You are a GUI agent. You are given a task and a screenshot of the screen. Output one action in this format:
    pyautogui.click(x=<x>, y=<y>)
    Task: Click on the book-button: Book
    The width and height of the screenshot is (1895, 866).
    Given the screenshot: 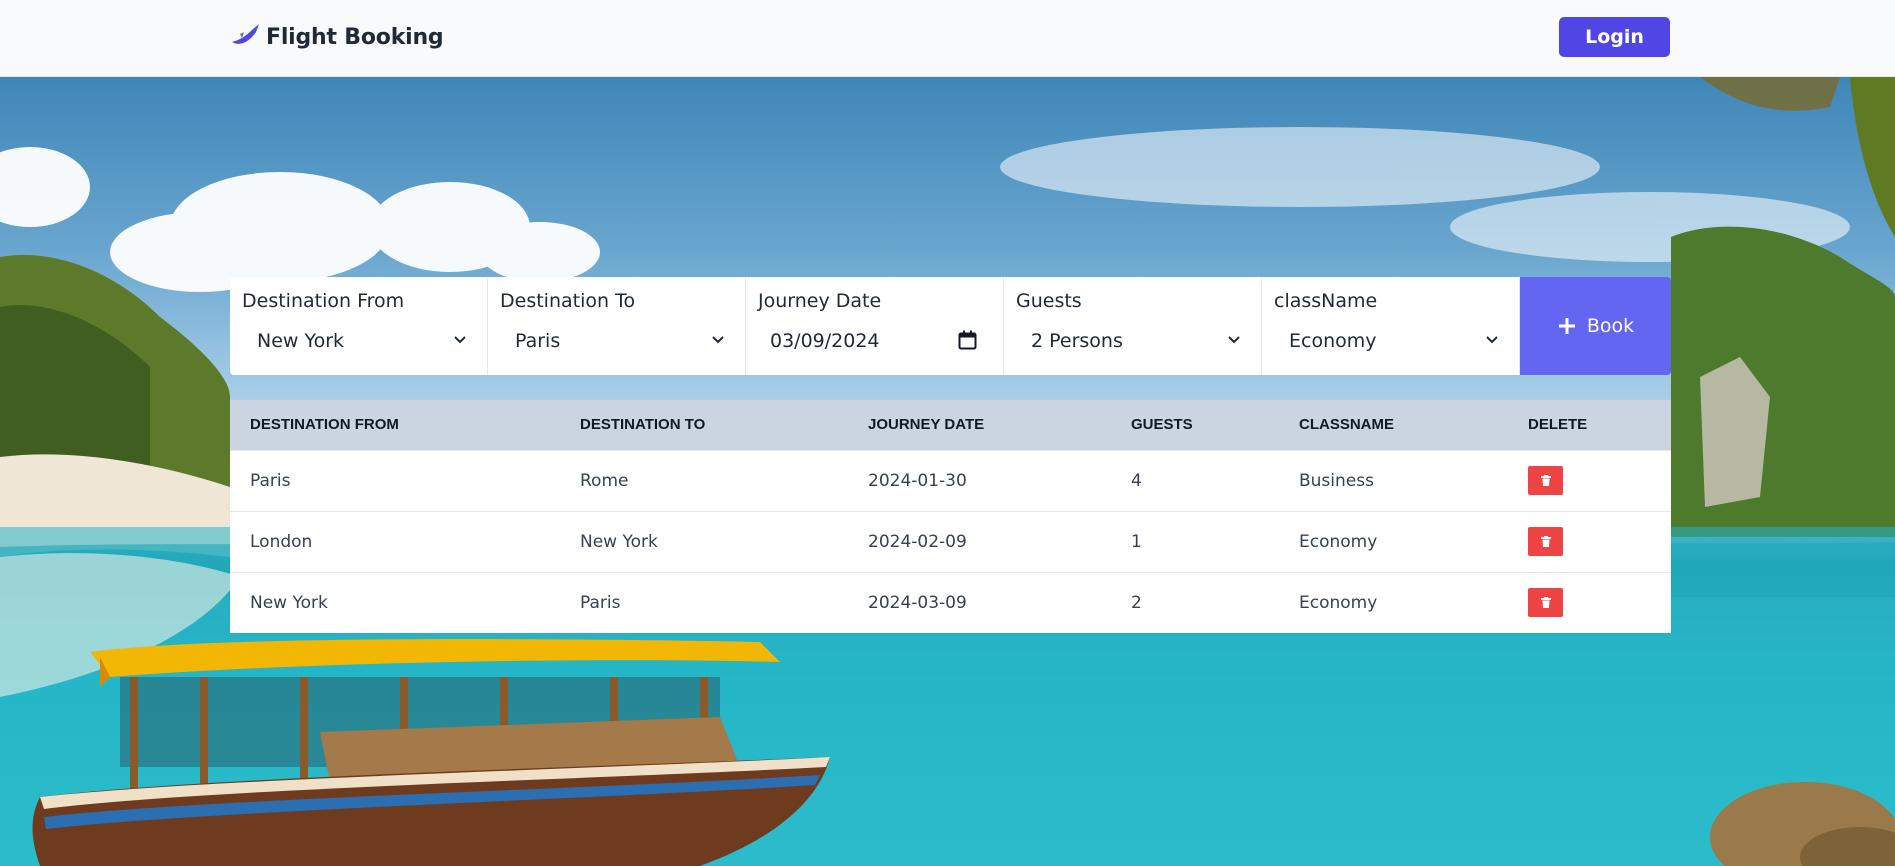 What is the action you would take?
    pyautogui.click(x=1595, y=326)
    